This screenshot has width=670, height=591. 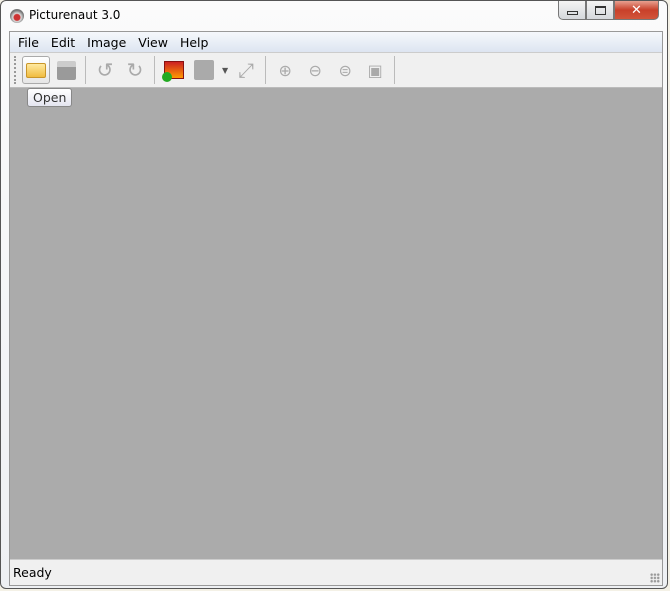 I want to click on undo-icon: ↺, so click(x=105, y=70).